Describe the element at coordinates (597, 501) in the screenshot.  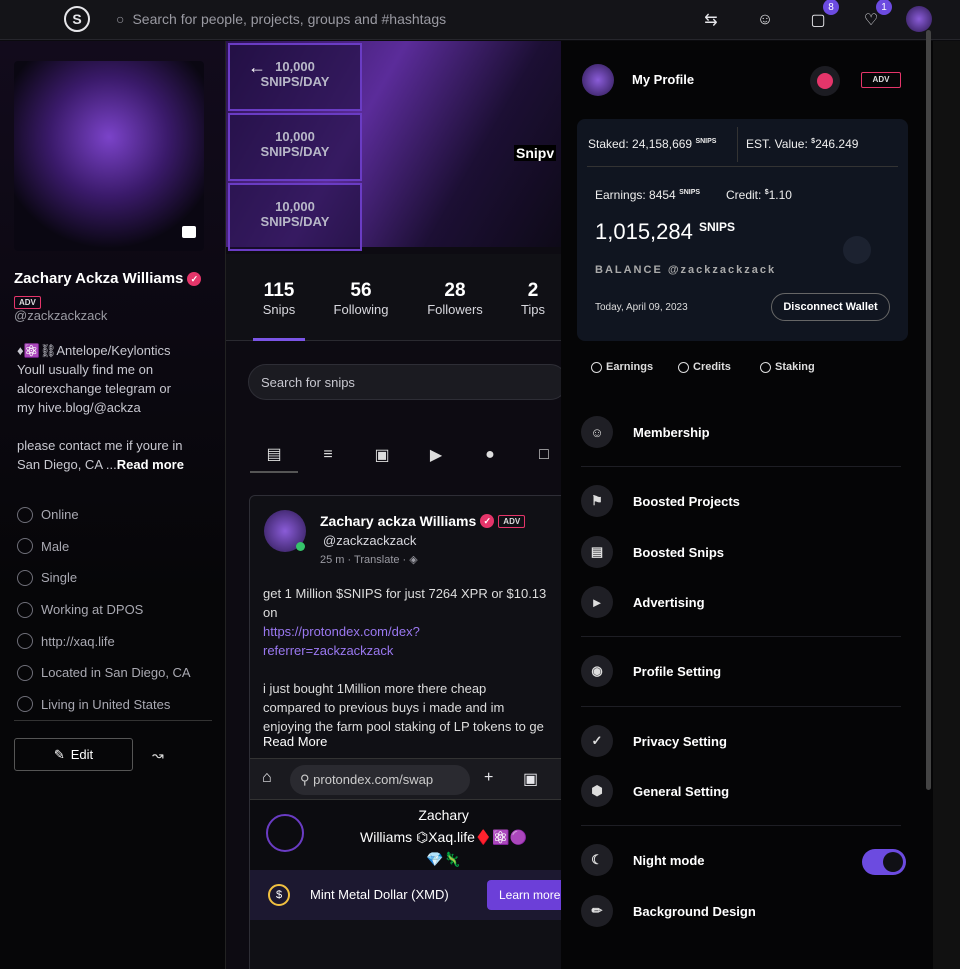
I see `flag-icon: ⚑` at that location.